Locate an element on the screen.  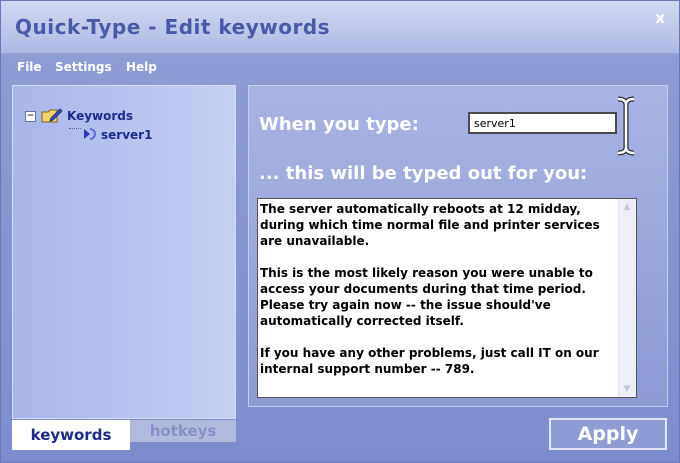
vertical-scrollbar: ▲ ▼ is located at coordinates (627, 298).